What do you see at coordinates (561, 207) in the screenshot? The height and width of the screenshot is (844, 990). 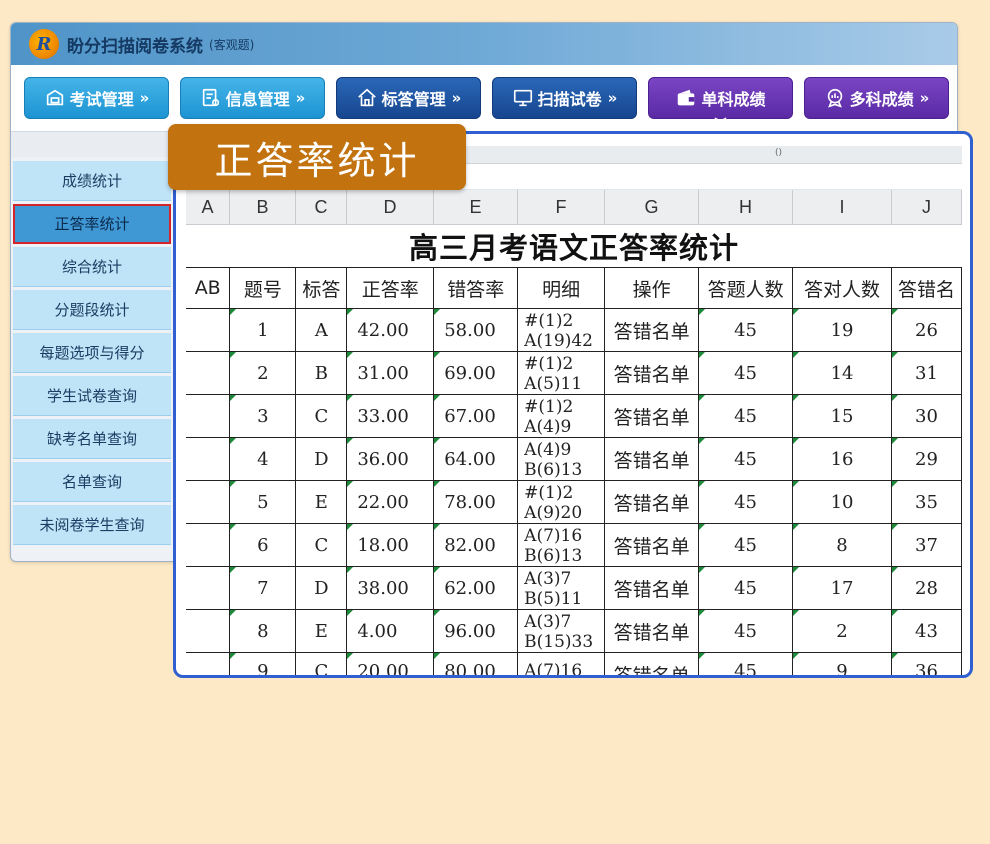 I see `column-header: F` at bounding box center [561, 207].